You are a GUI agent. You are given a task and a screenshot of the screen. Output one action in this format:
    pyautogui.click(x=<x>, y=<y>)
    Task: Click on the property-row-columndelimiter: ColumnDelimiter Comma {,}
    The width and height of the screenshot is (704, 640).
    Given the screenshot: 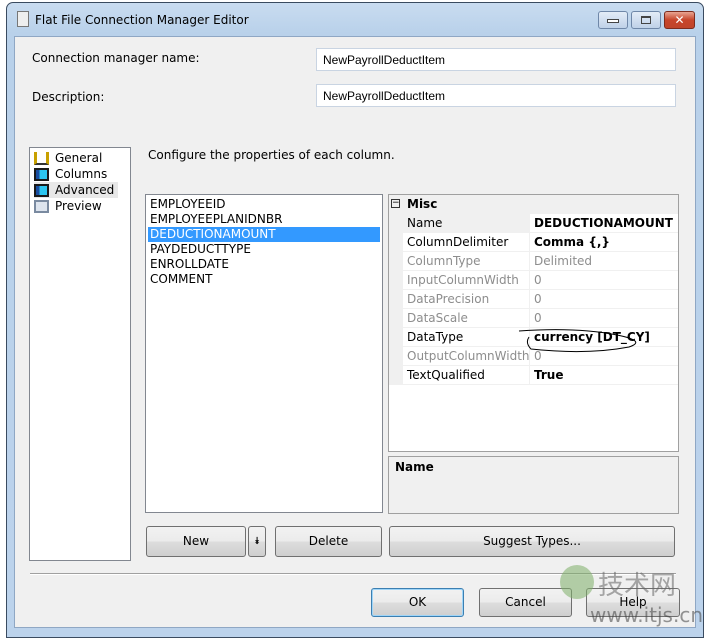 What is the action you would take?
    pyautogui.click(x=540, y=242)
    